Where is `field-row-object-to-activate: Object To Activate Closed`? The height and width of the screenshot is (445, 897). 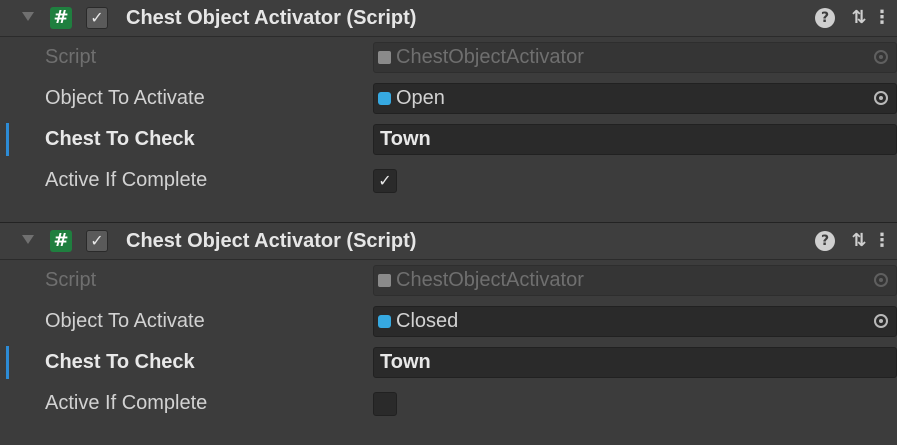 field-row-object-to-activate: Object To Activate Closed is located at coordinates (448, 321).